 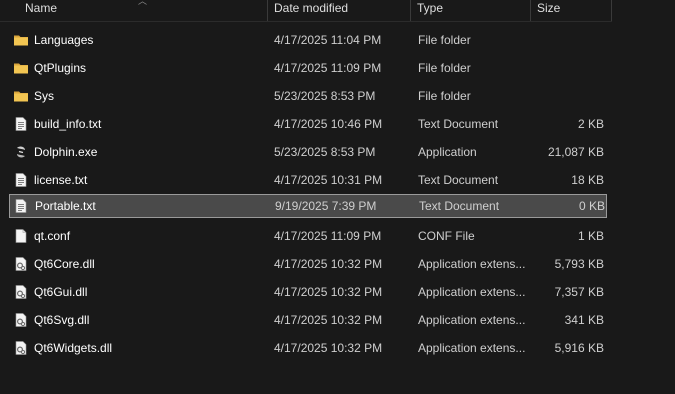 I want to click on column-divider, so click(x=611, y=10).